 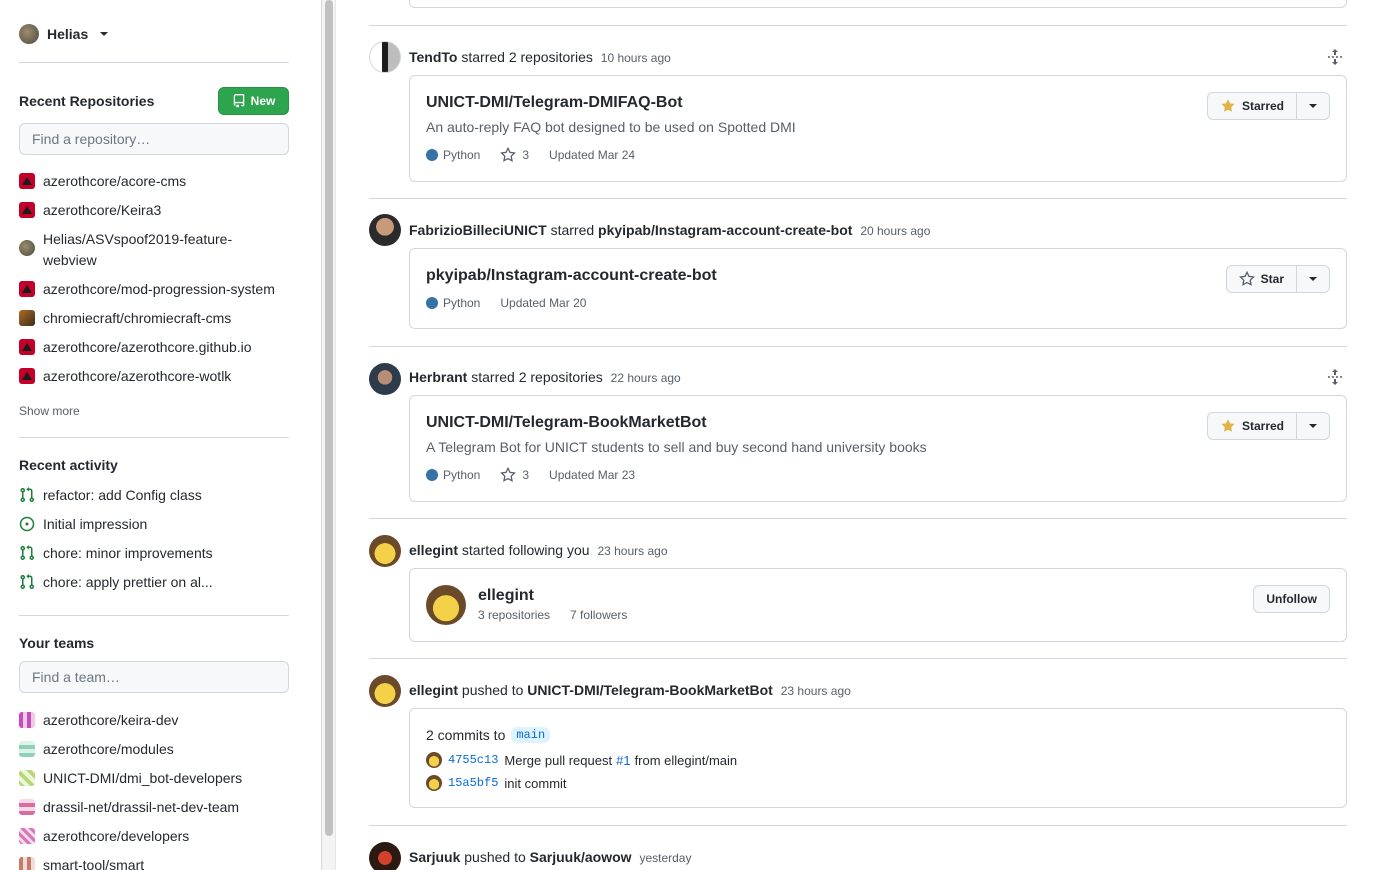 What do you see at coordinates (1262, 426) in the screenshot?
I see `star-button-label: Starred` at bounding box center [1262, 426].